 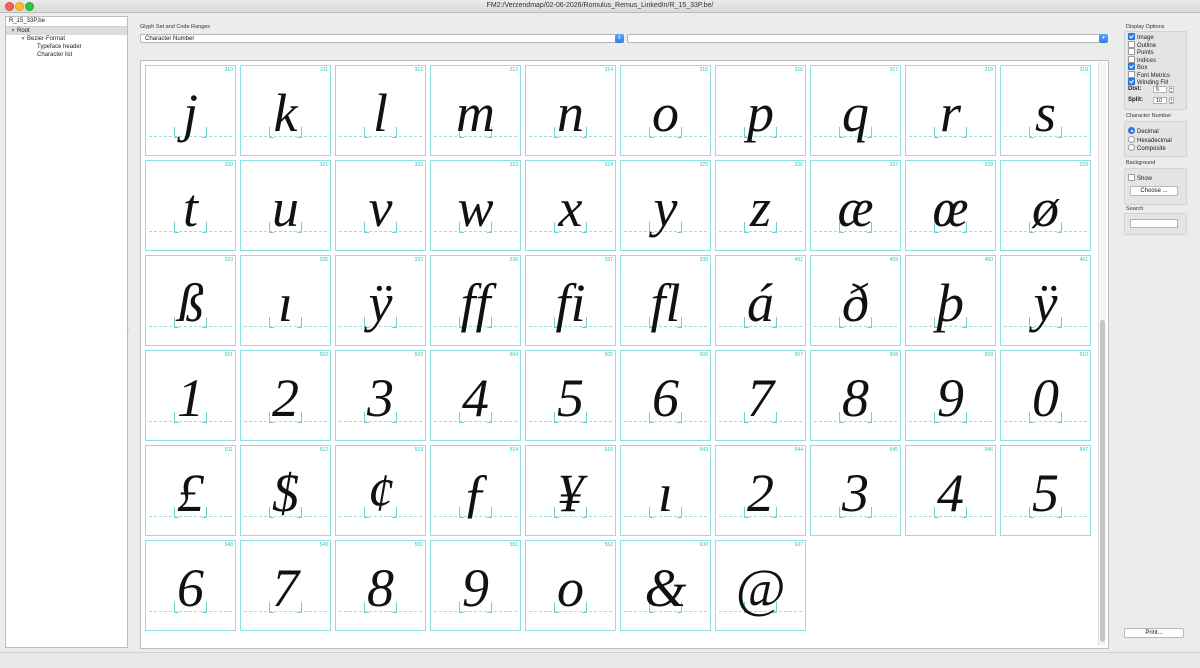 I want to click on tree-item: ▼ Root, so click(x=66, y=31).